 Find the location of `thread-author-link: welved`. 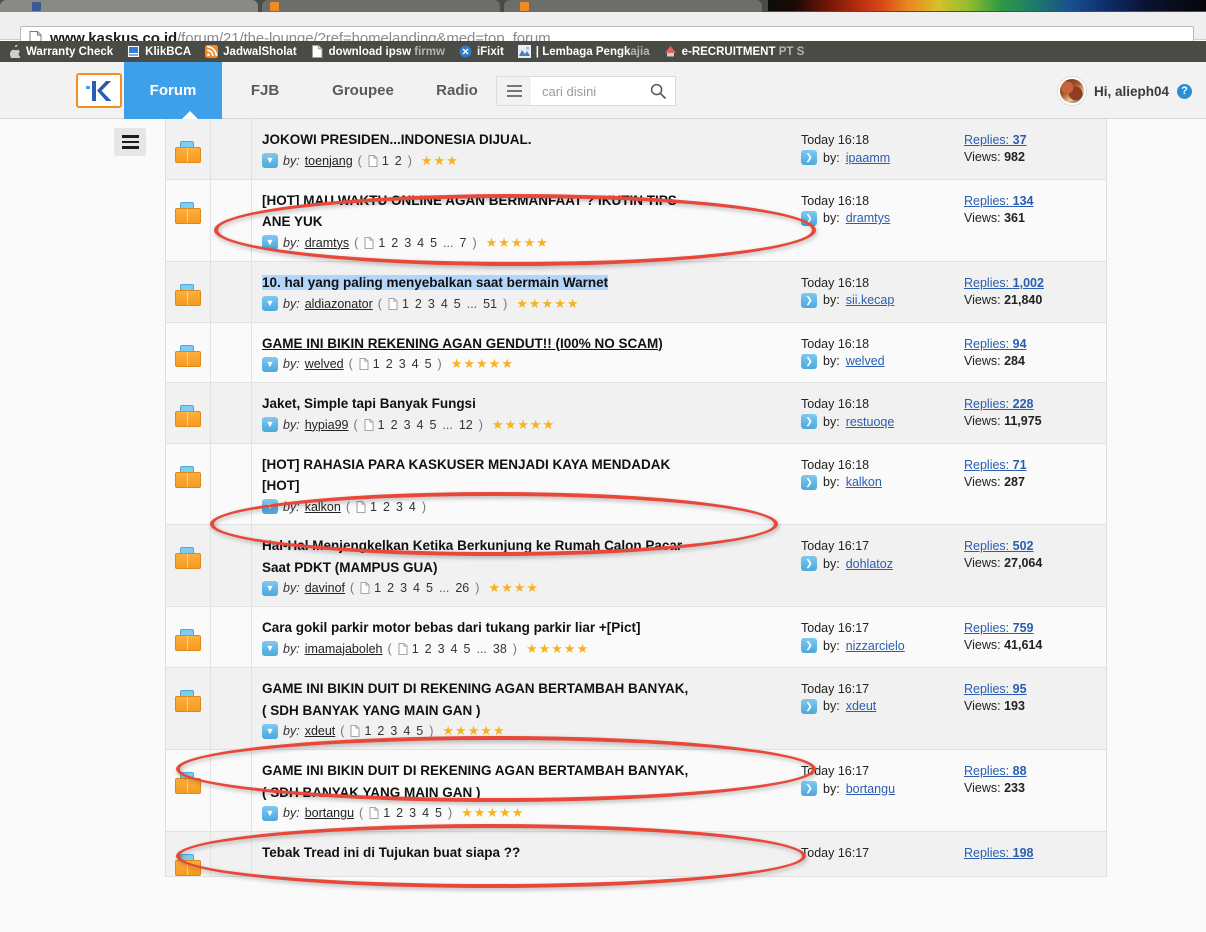

thread-author-link: welved is located at coordinates (324, 364).